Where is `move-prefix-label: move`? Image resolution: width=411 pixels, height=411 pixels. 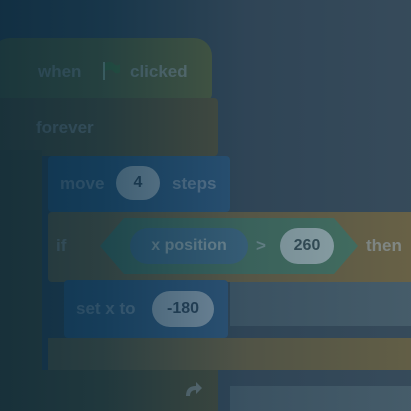 move-prefix-label: move is located at coordinates (82, 183).